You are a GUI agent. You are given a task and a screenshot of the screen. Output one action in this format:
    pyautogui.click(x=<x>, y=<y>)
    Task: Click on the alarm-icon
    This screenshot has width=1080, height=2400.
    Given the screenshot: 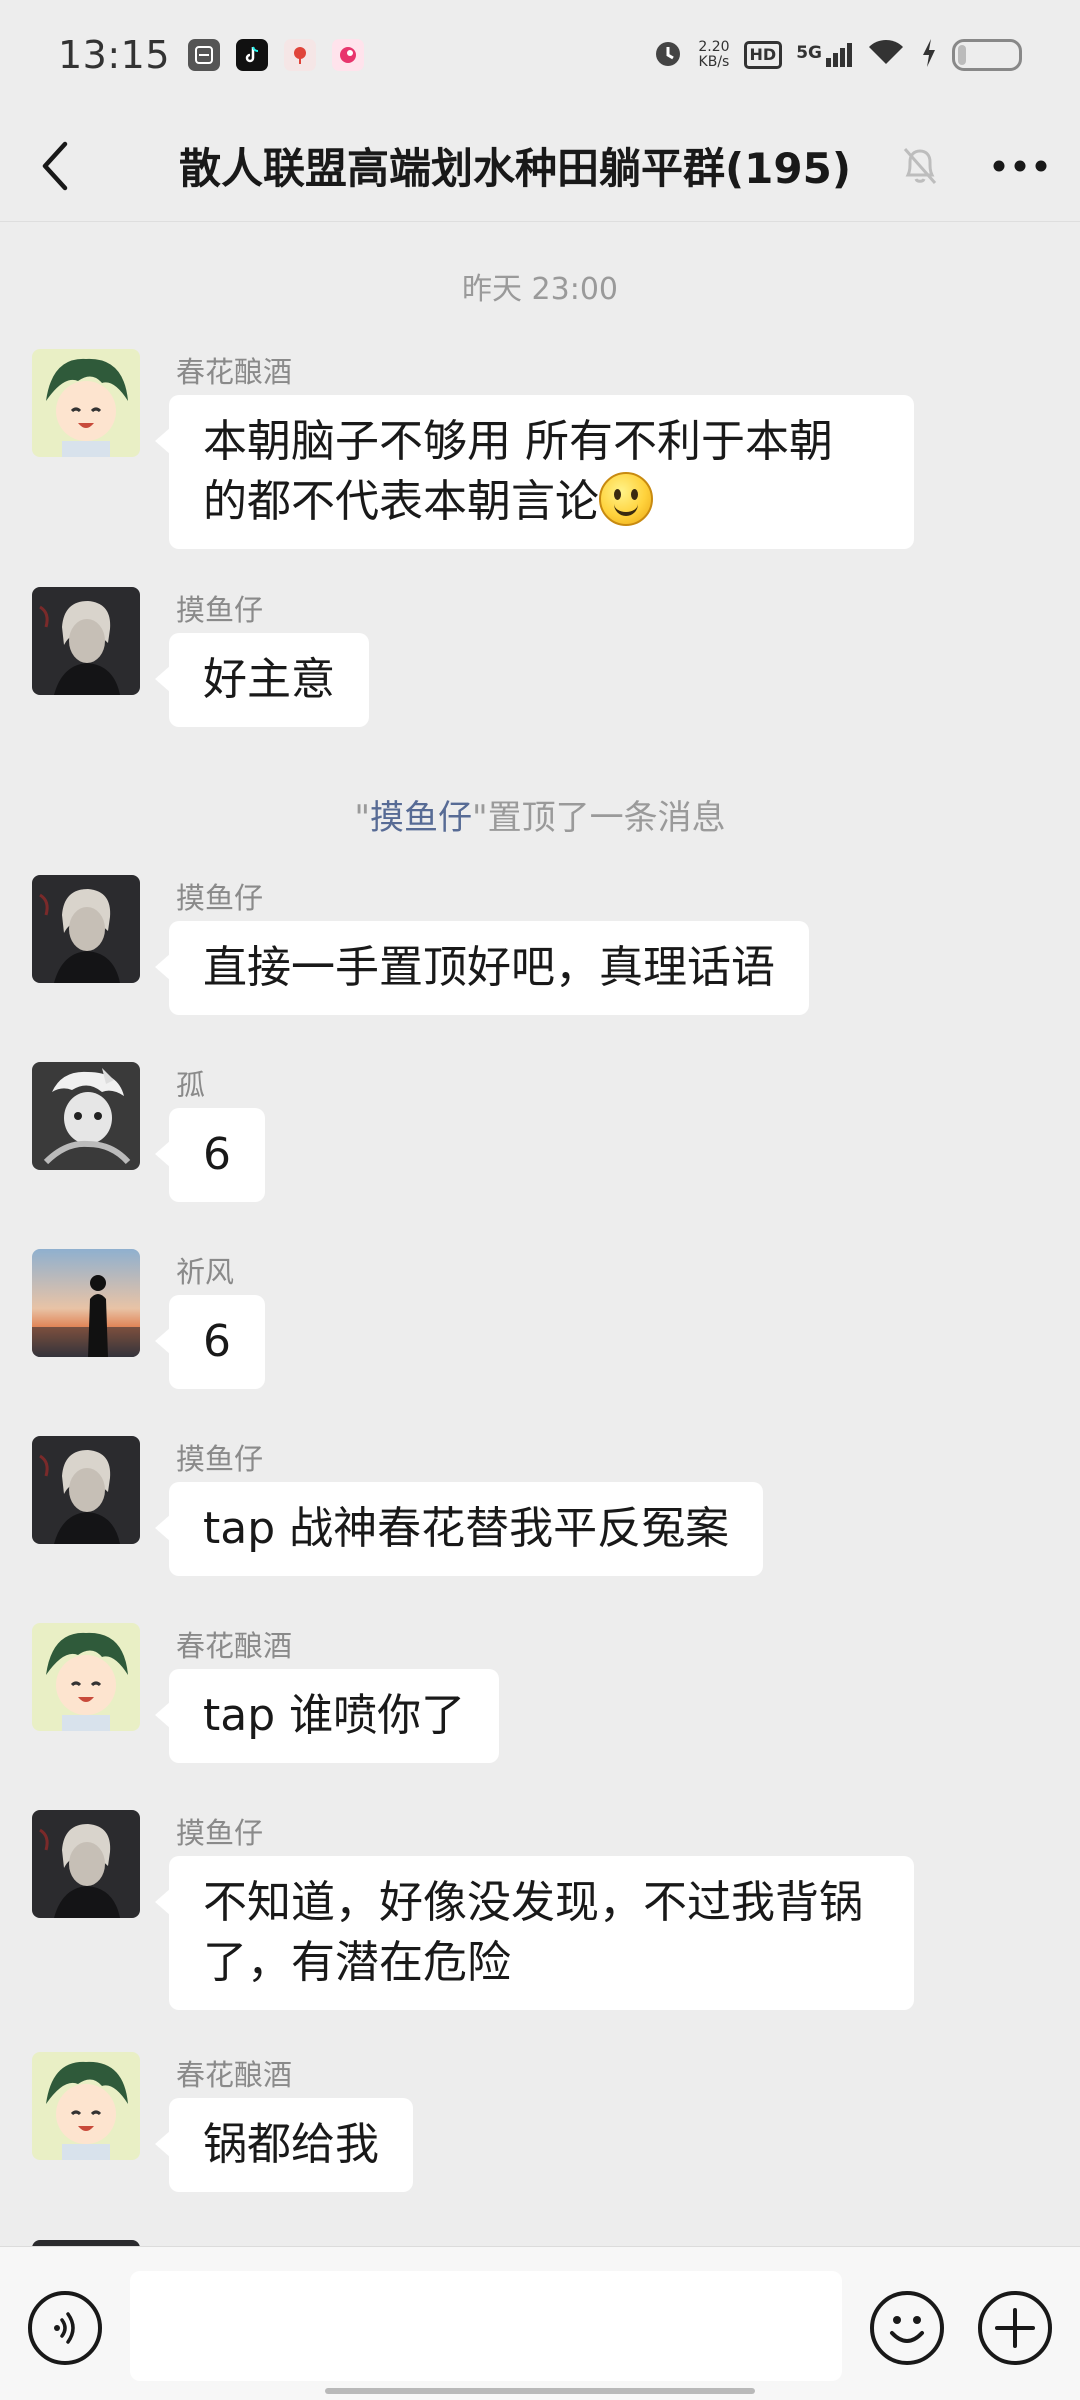 What is the action you would take?
    pyautogui.click(x=668, y=55)
    